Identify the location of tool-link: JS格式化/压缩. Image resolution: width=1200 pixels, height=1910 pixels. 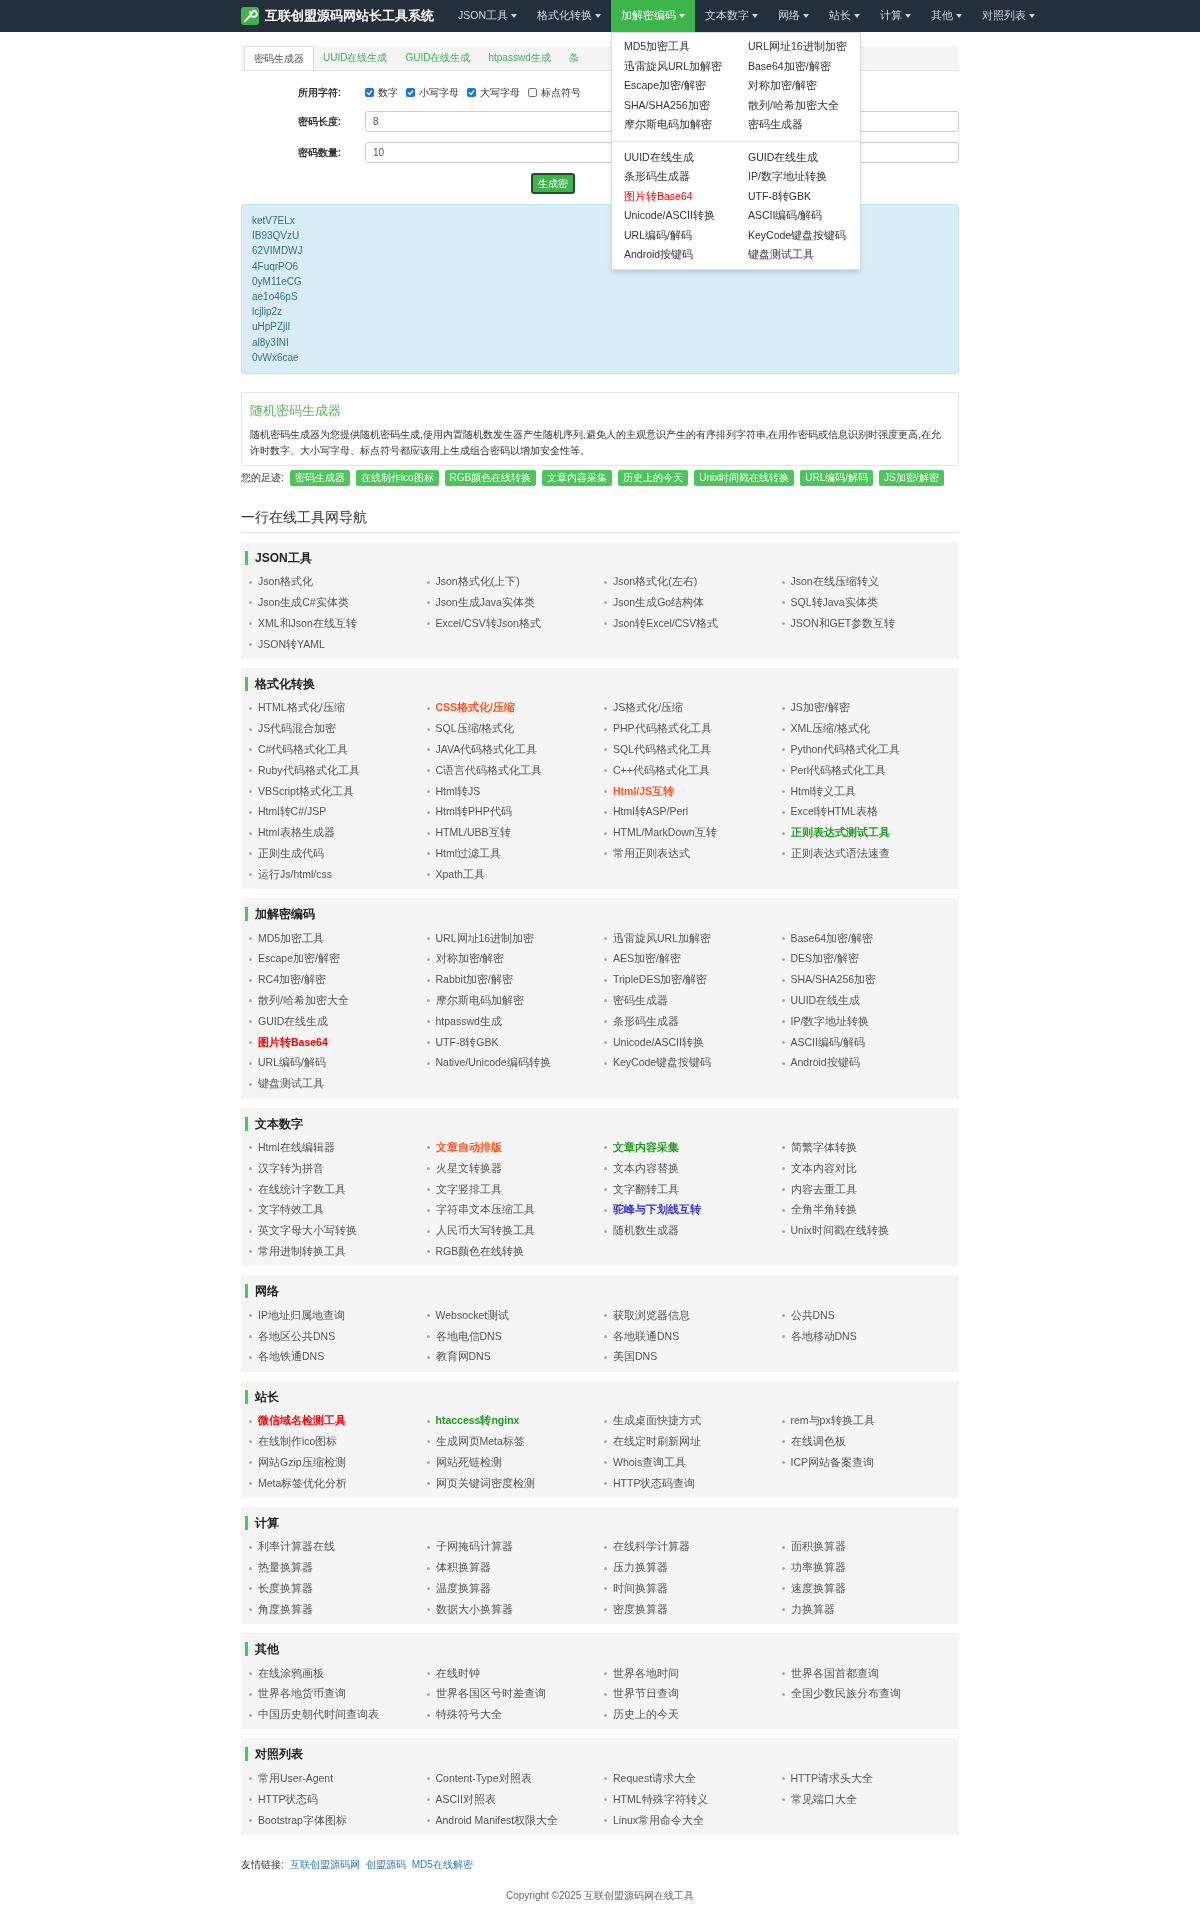
(644, 708).